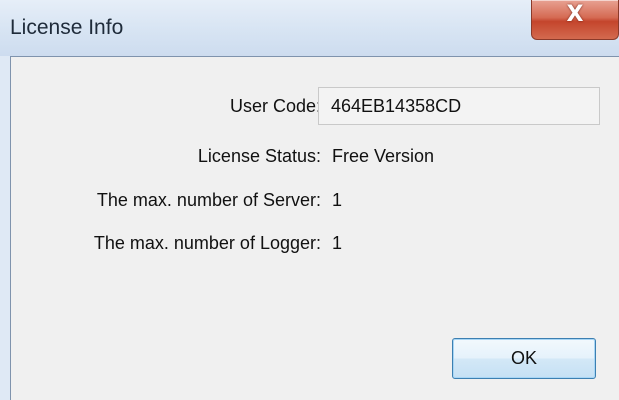 The width and height of the screenshot is (619, 400). What do you see at coordinates (383, 156) in the screenshot?
I see `license-status-value: Free Version` at bounding box center [383, 156].